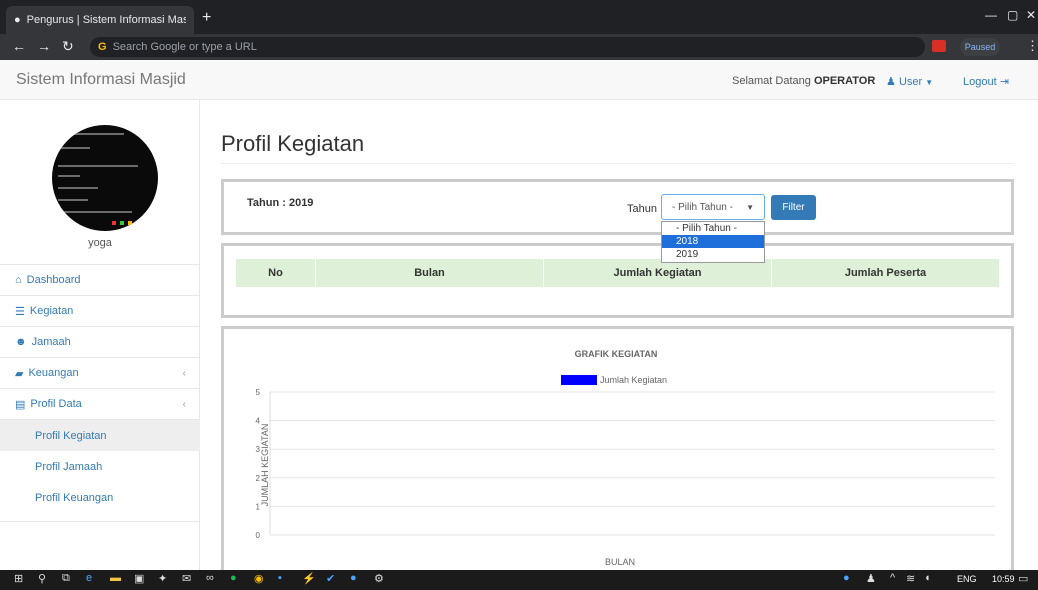  I want to click on welcome-text: Selamat Datang OPERATOR, so click(803, 81).